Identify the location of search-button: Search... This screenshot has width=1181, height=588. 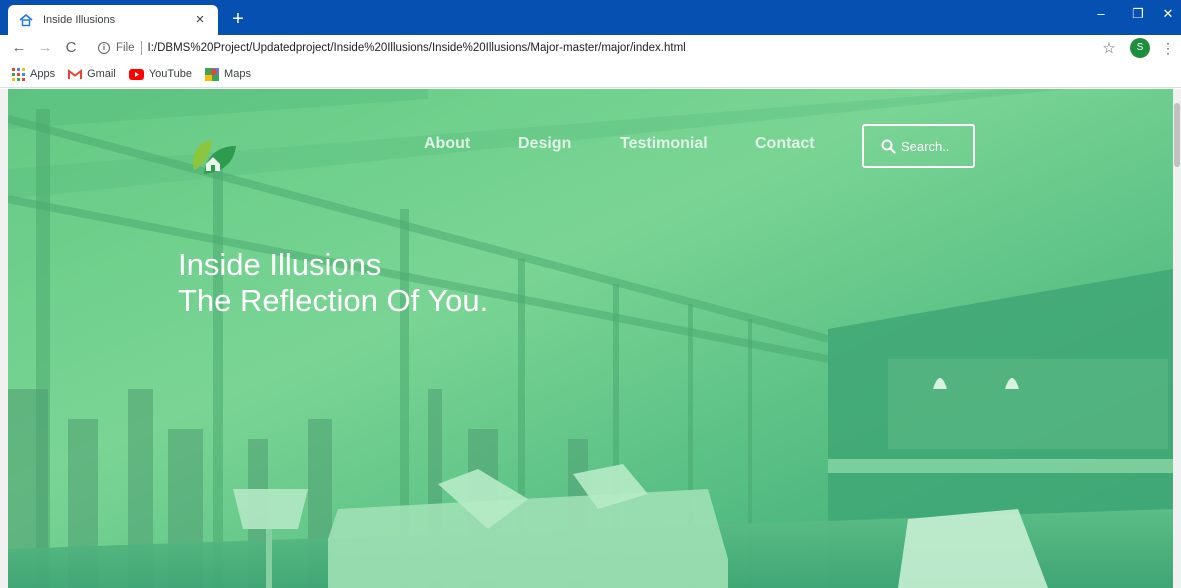
(918, 146).